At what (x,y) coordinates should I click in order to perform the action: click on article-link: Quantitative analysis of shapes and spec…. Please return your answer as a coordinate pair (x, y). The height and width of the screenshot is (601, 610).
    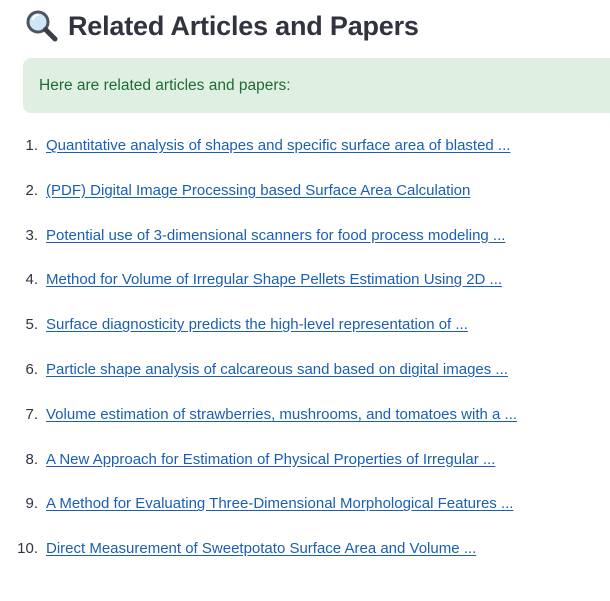
    Looking at the image, I should click on (278, 146).